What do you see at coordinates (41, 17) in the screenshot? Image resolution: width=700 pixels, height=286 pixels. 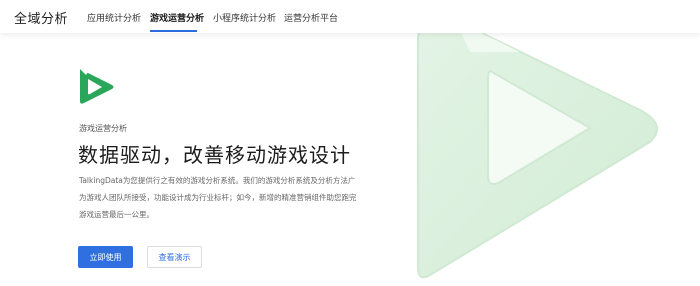 I see `brand-title: 全域分析` at bounding box center [41, 17].